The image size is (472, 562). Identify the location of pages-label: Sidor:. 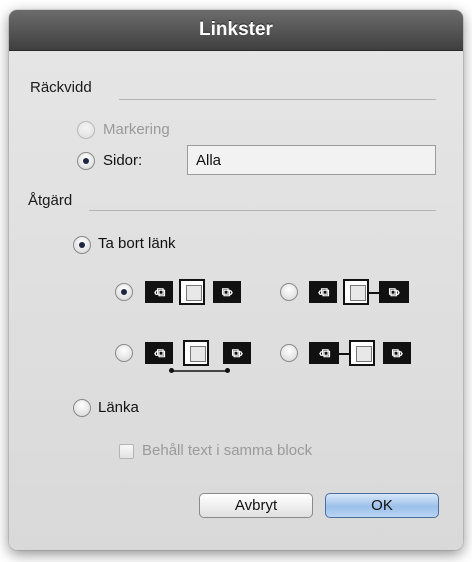
(123, 160).